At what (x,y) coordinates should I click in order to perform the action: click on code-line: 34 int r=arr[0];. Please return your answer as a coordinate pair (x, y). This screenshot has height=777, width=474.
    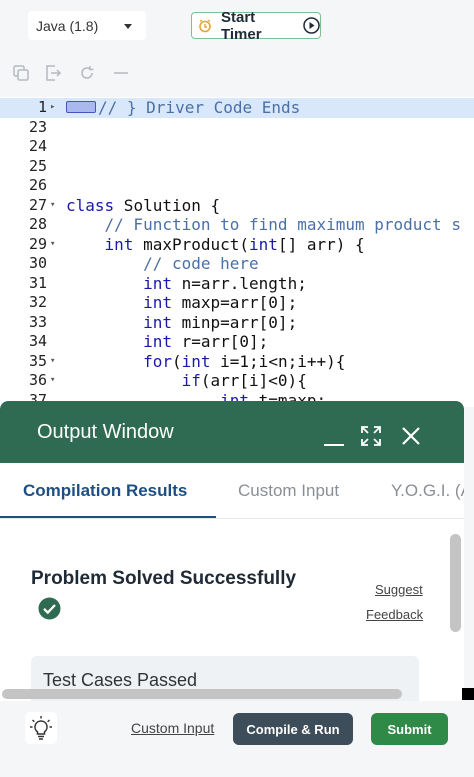
    Looking at the image, I should click on (237, 342).